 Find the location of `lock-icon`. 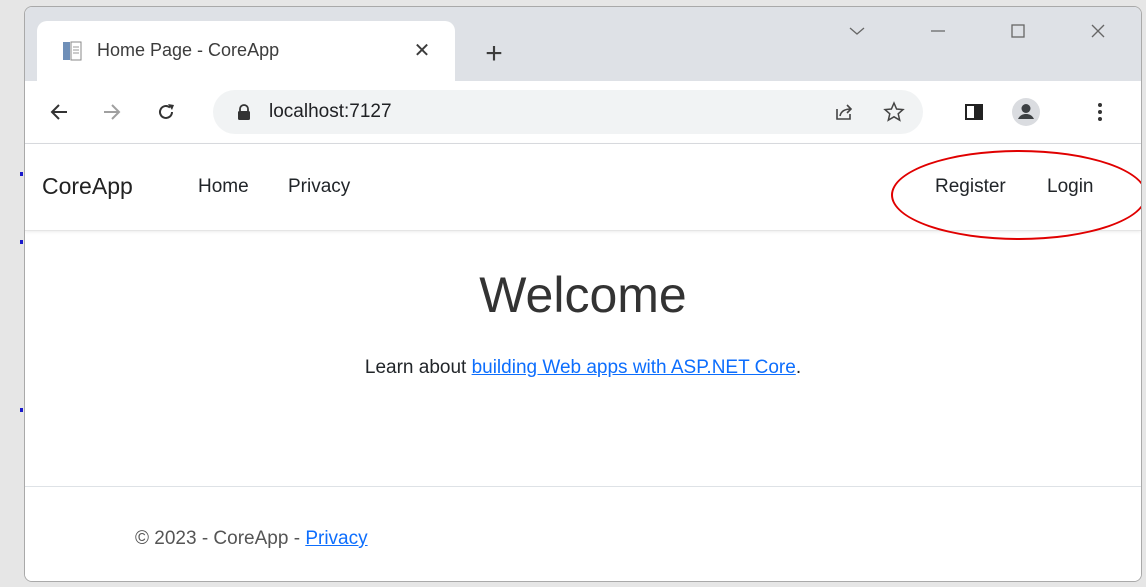

lock-icon is located at coordinates (244, 112).